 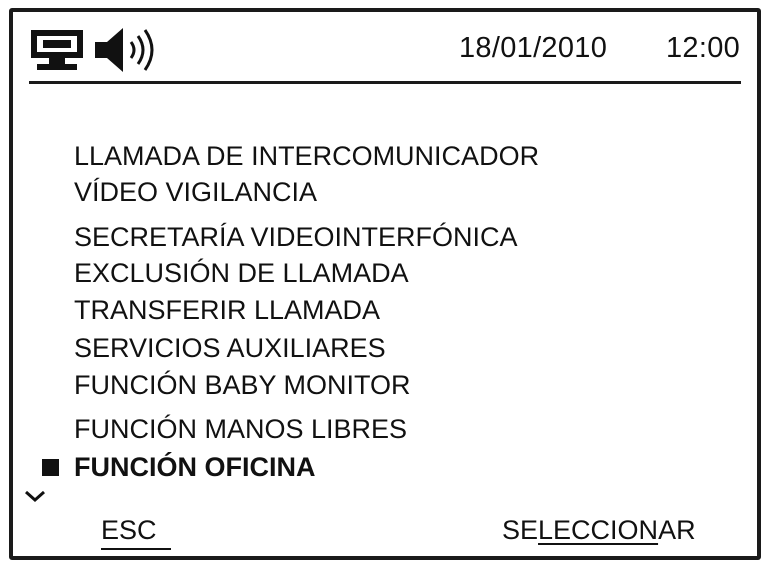 I want to click on select-label-middle: LECCION, so click(x=598, y=530).